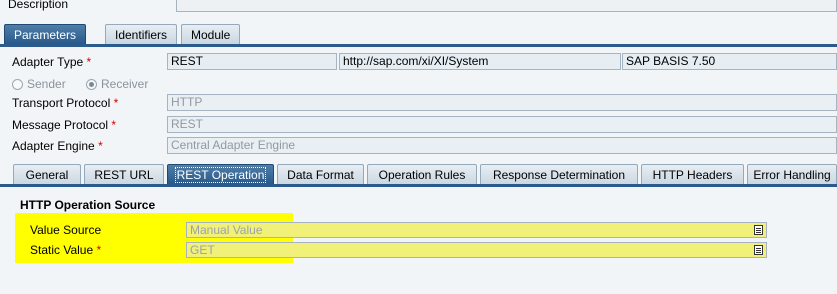 The height and width of the screenshot is (294, 837). Describe the element at coordinates (17, 84) in the screenshot. I see `sender-radio-circle` at that location.